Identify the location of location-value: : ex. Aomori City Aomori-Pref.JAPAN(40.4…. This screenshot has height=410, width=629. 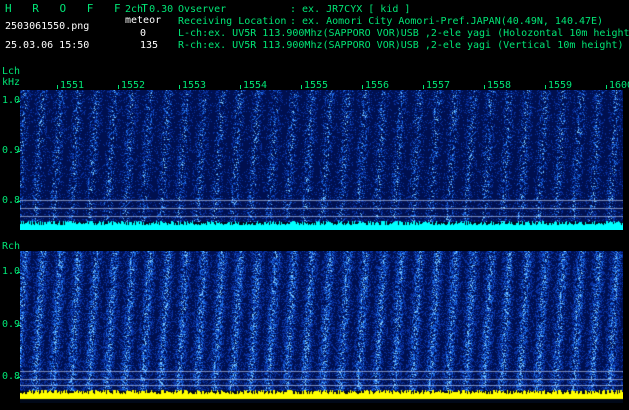
(447, 21).